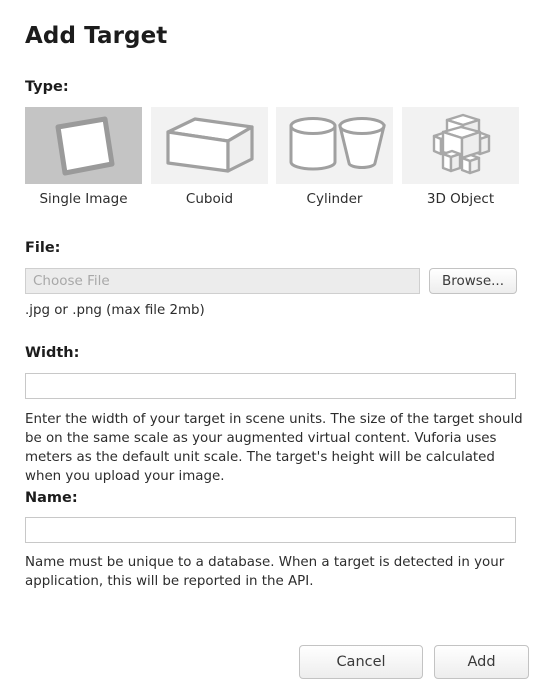  I want to click on type-option-label-cuboid: Cuboid, so click(209, 199).